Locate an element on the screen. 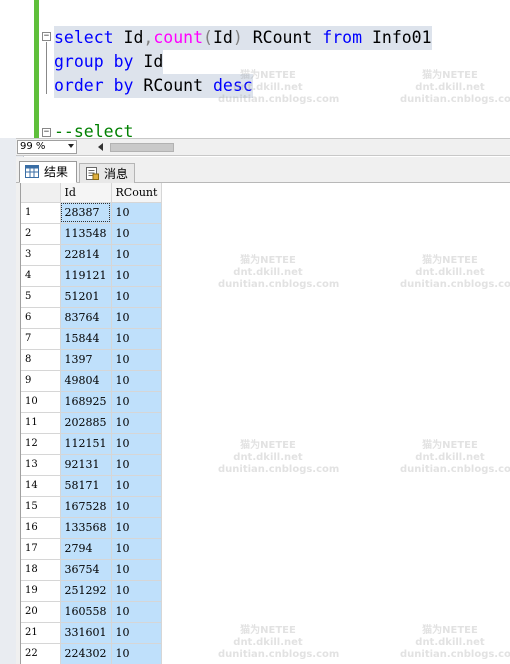 Image resolution: width=510 pixels, height=664 pixels. row-number: 21 is located at coordinates (41, 633).